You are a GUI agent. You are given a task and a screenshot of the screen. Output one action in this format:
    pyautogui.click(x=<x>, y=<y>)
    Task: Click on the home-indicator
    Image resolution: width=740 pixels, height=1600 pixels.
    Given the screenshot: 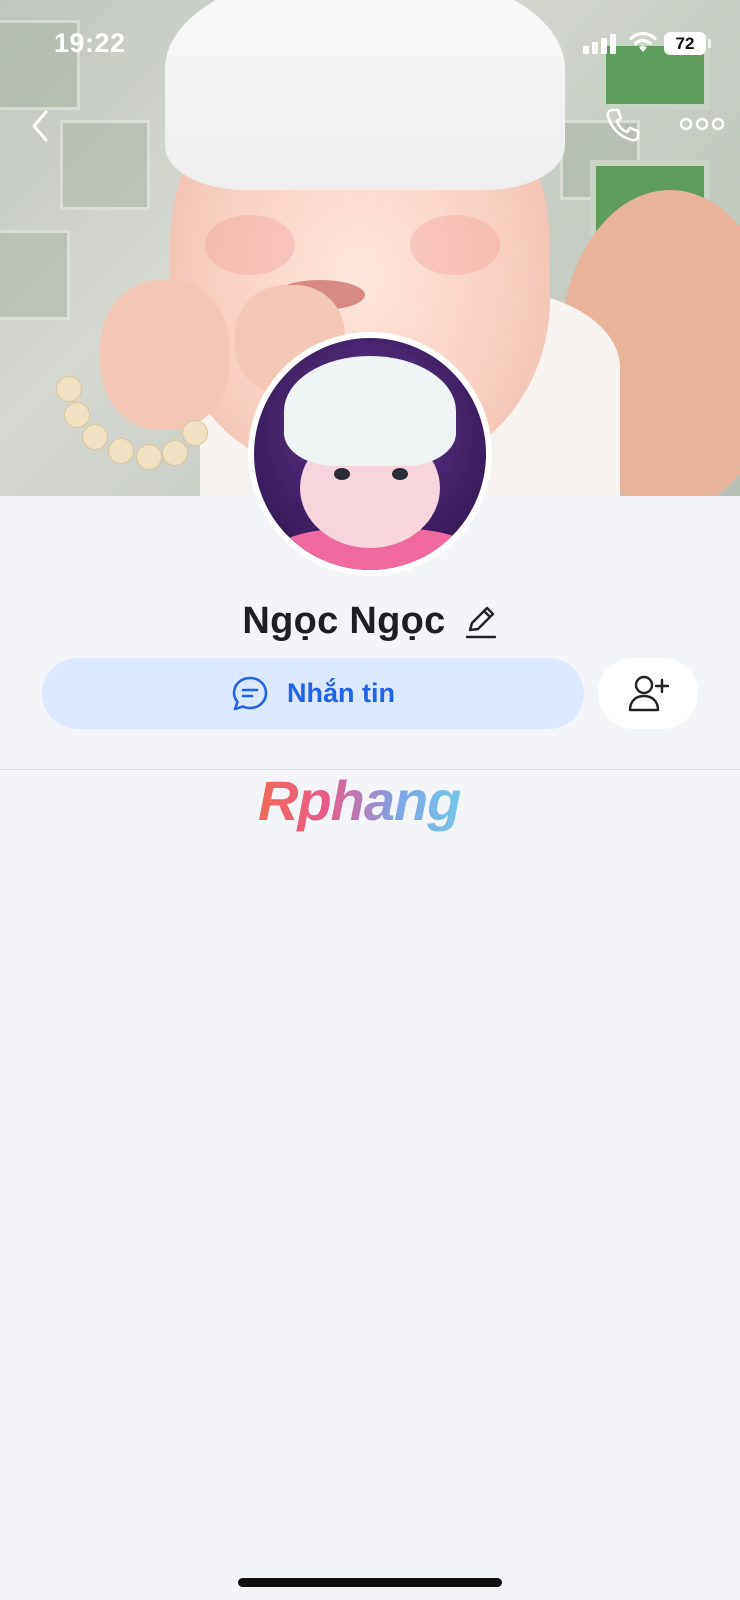 What is the action you would take?
    pyautogui.click(x=370, y=1582)
    